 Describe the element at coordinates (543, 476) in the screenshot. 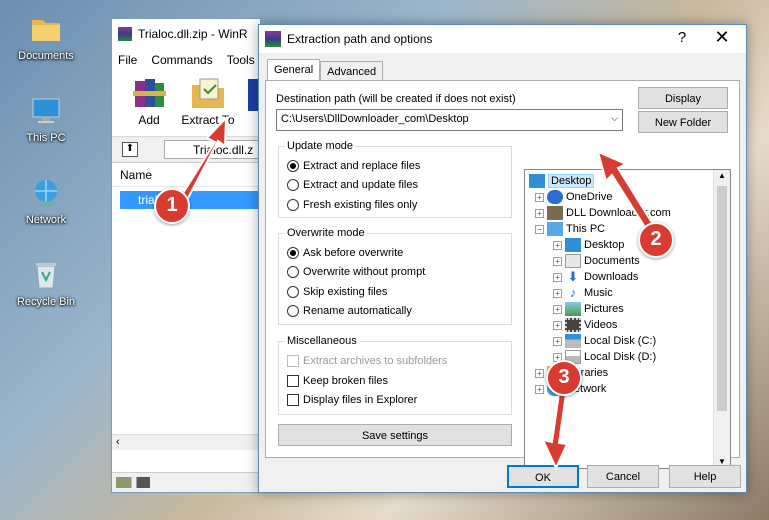

I see `ok-button: OK` at that location.